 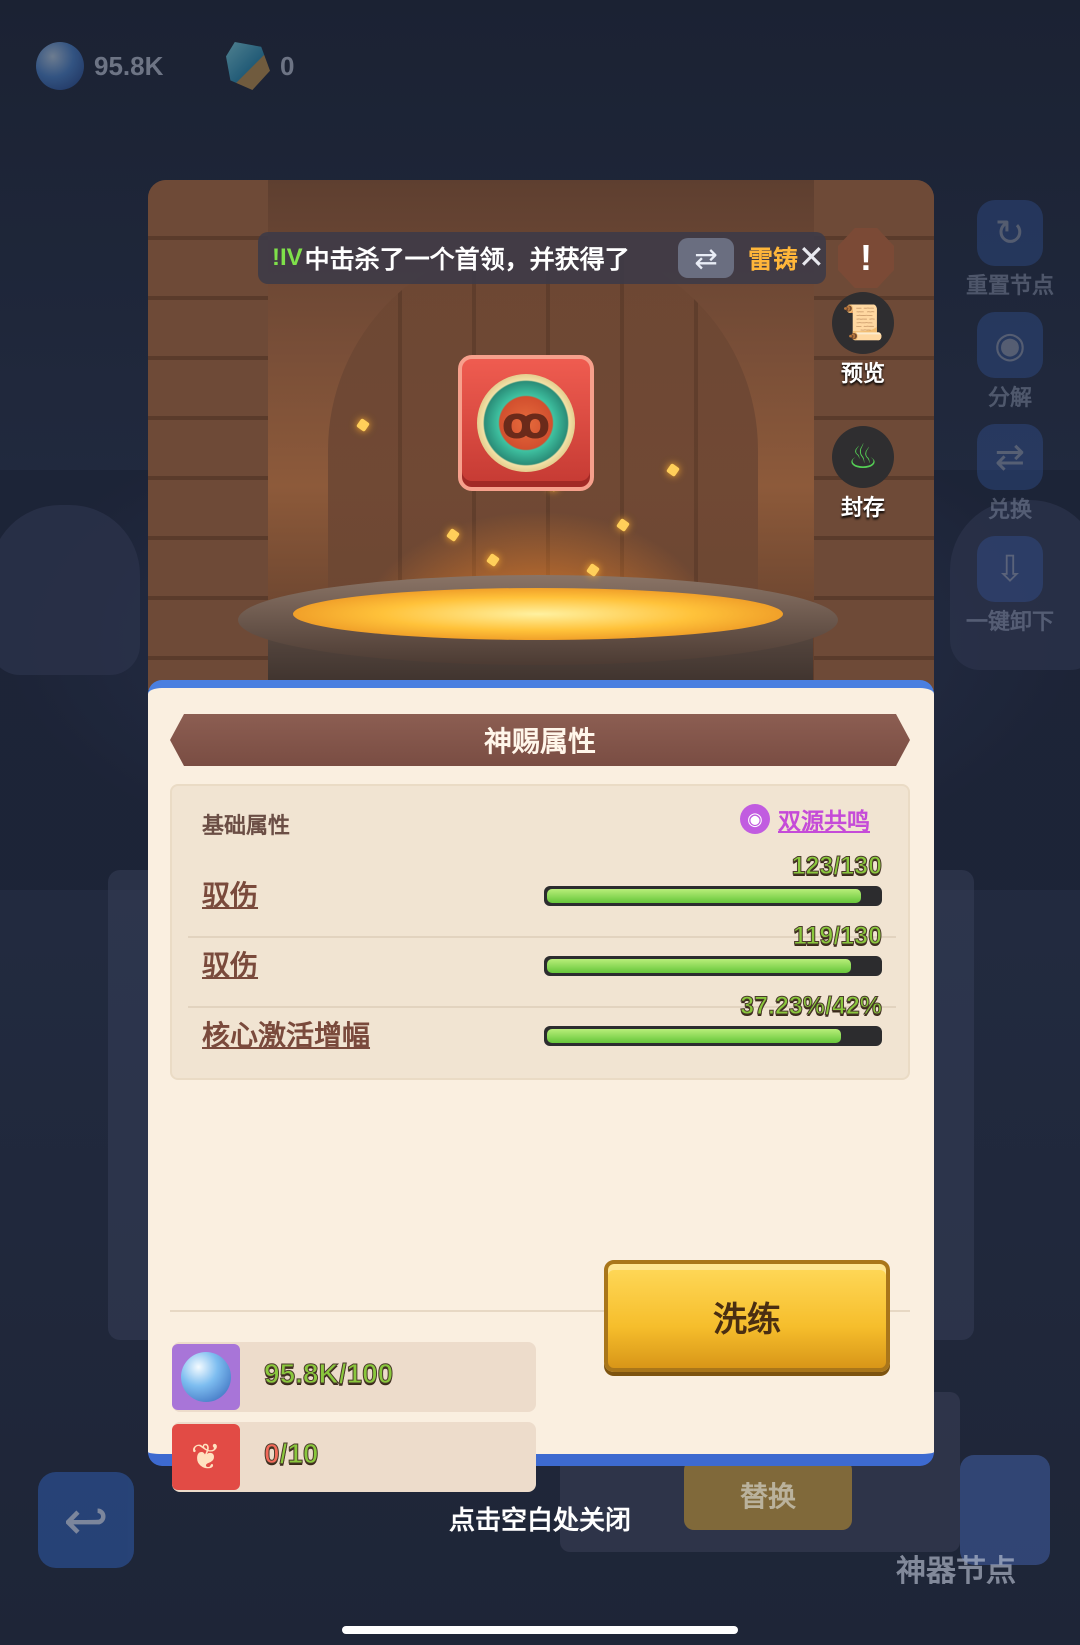 I want to click on home-indicator, so click(x=540, y=1630).